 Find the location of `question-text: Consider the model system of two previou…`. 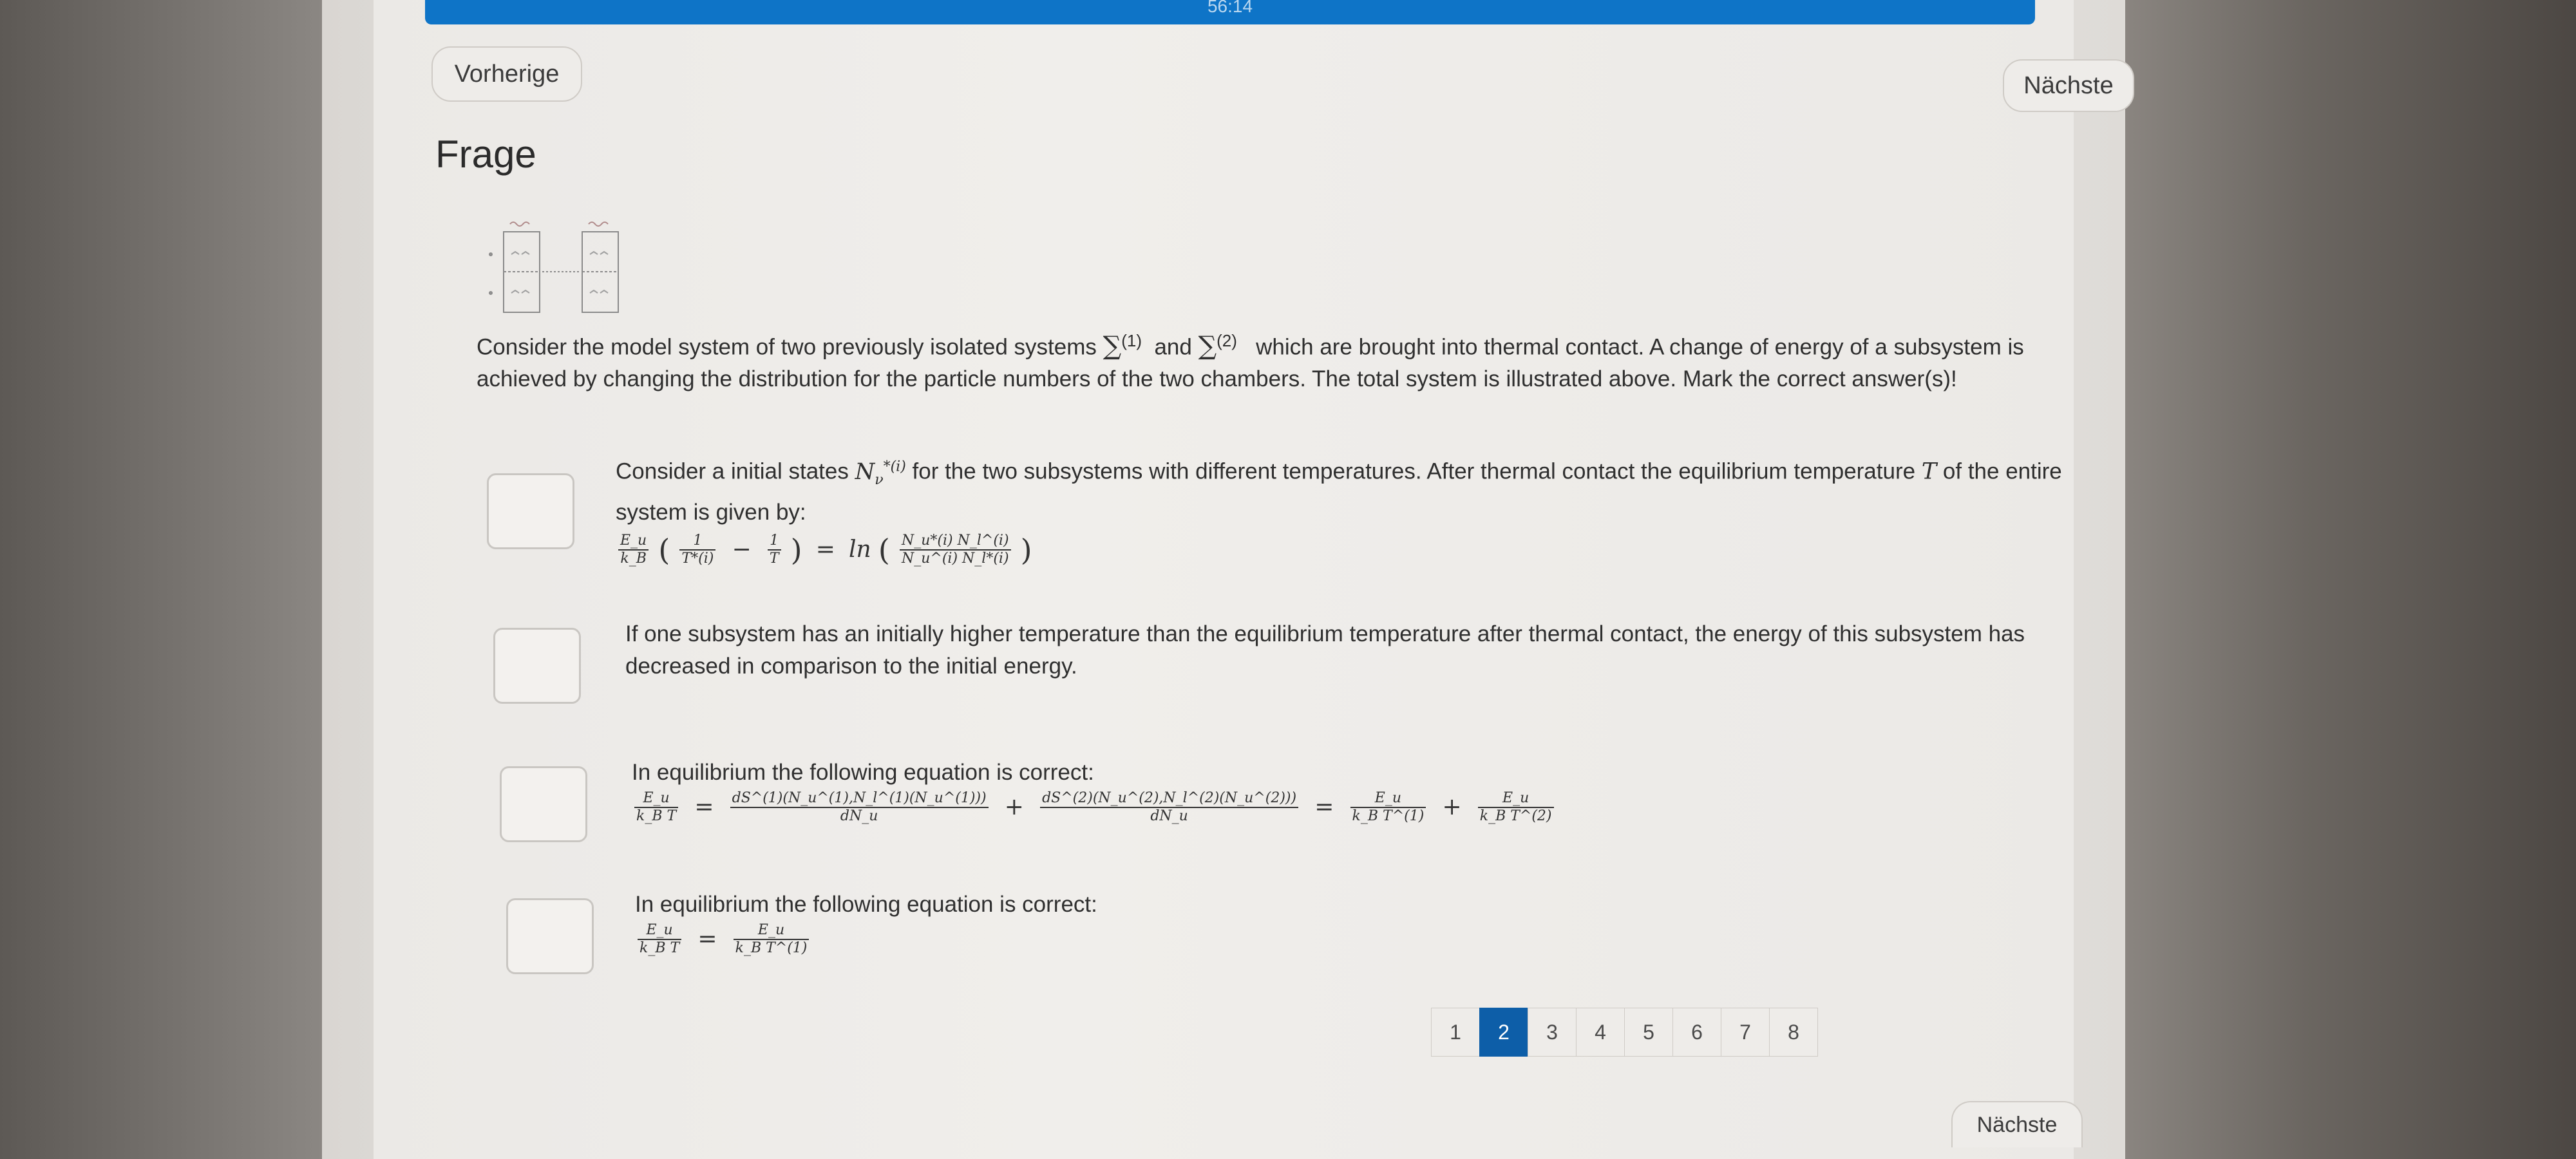

question-text: Consider the model system of two previou… is located at coordinates (1298, 360).